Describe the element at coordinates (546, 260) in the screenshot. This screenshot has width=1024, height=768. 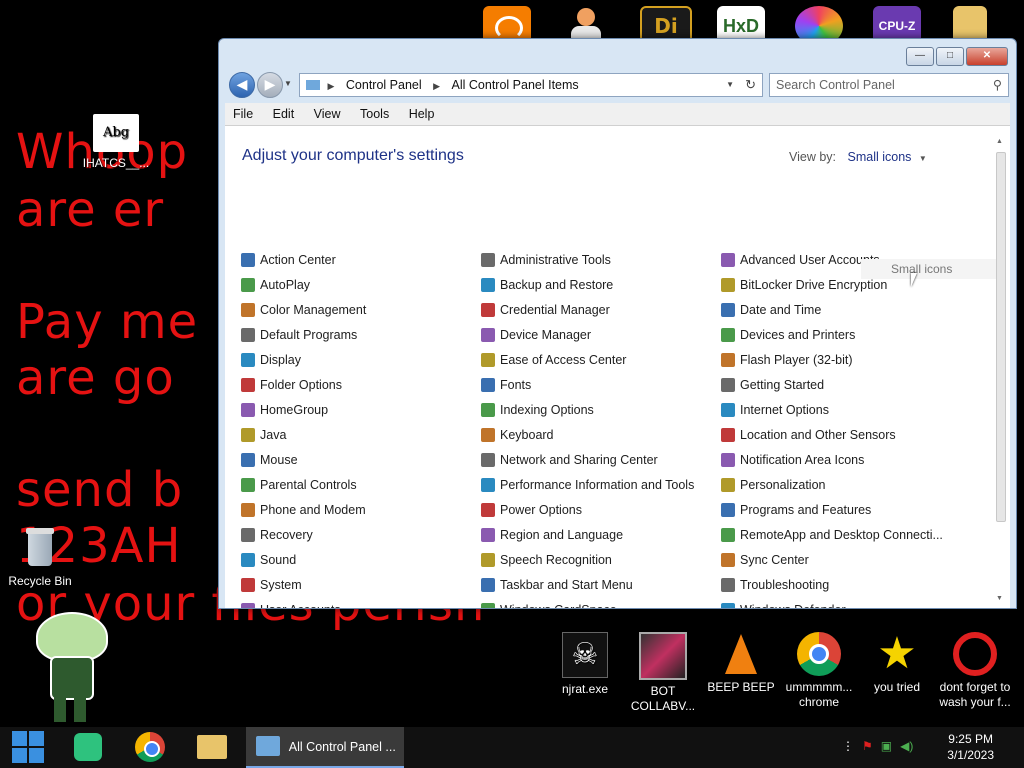
I see `cp-item: Administrative Tools` at that location.